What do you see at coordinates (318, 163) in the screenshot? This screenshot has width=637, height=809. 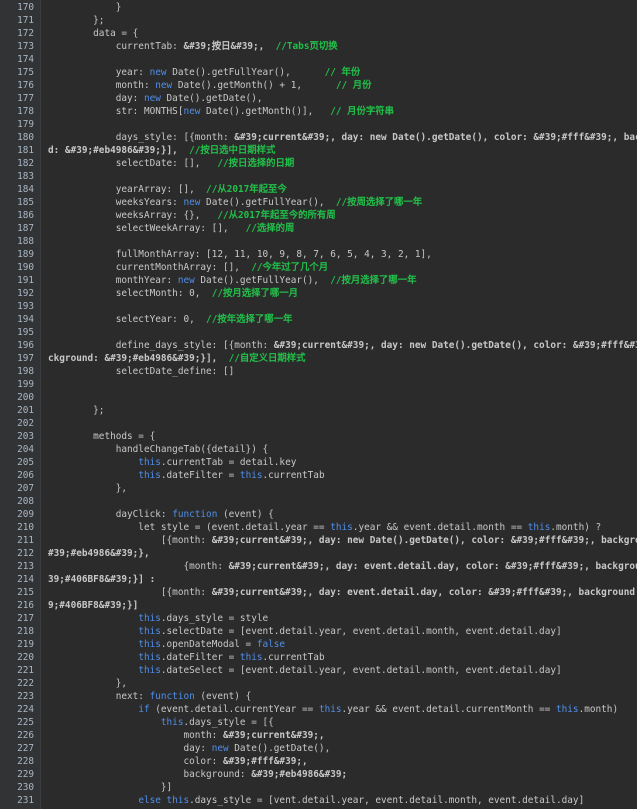 I see `code-line: 182 selectDate: [], //按日选择的日期` at bounding box center [318, 163].